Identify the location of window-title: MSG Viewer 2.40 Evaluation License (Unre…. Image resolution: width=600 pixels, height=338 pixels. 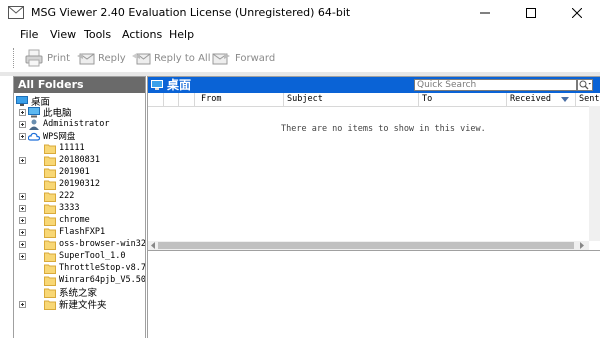
(191, 12).